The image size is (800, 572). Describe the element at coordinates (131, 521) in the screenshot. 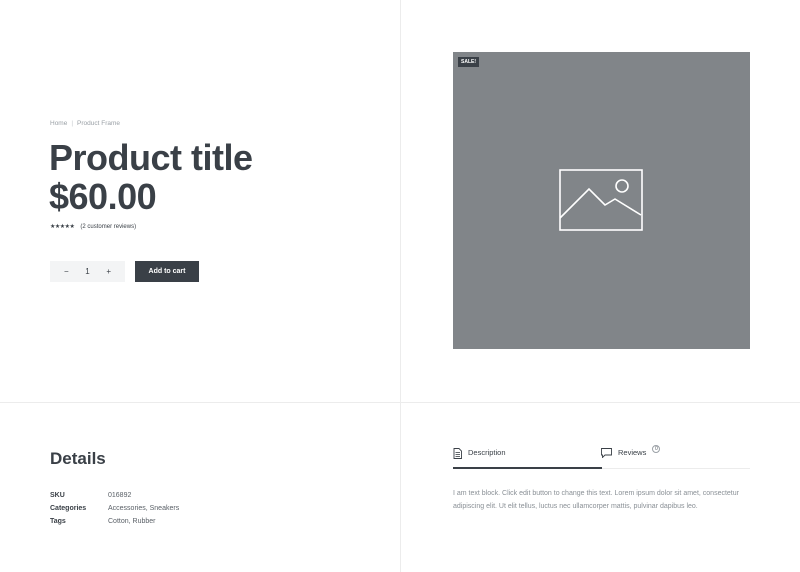

I see `details-value: Cotton, Rubber` at that location.